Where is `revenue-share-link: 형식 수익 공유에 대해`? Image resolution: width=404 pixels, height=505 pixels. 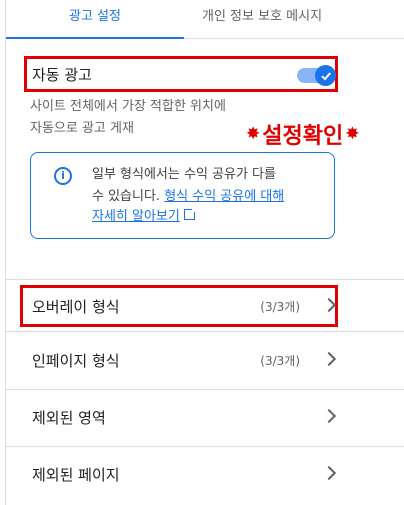
revenue-share-link: 형식 수익 공유에 대해 is located at coordinates (224, 196).